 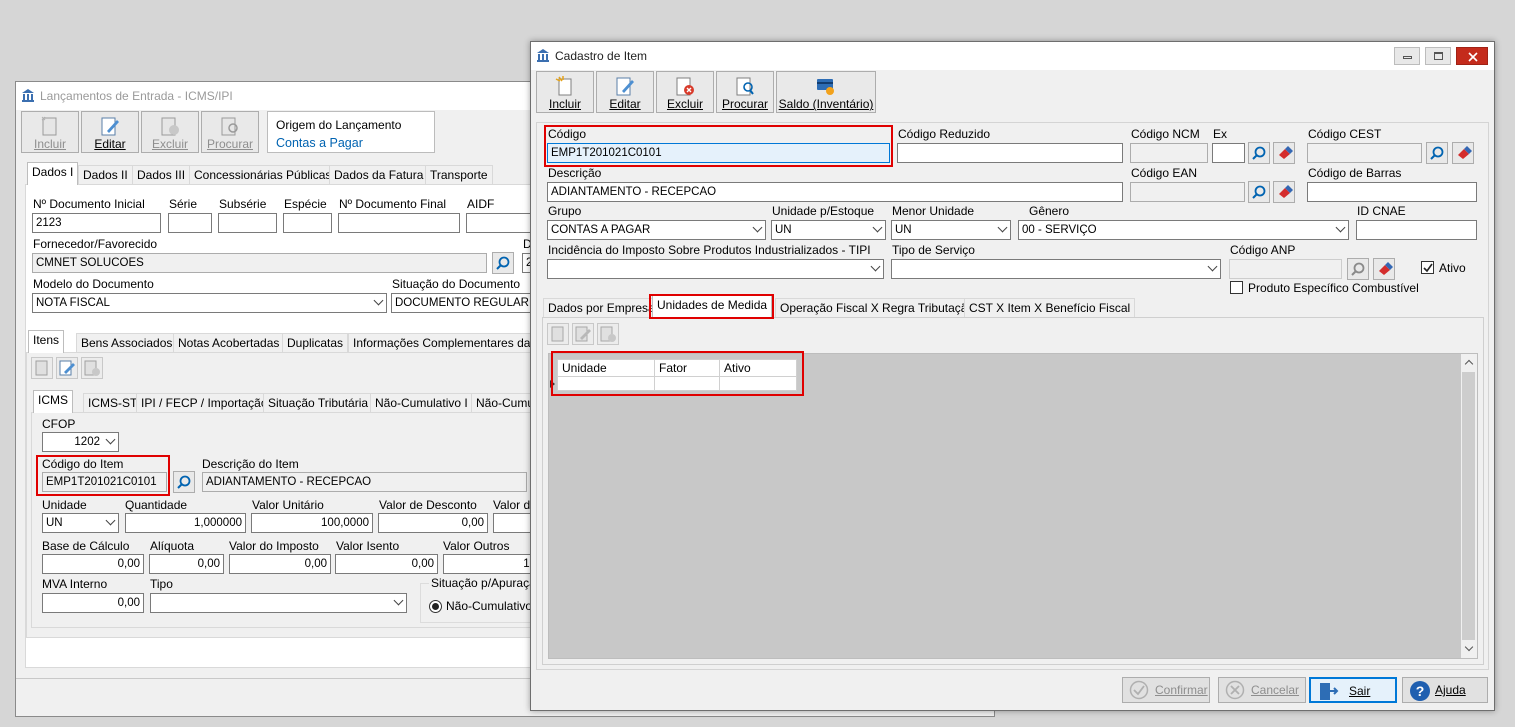 What do you see at coordinates (50, 132) in the screenshot?
I see `incluir-button: Incluir` at bounding box center [50, 132].